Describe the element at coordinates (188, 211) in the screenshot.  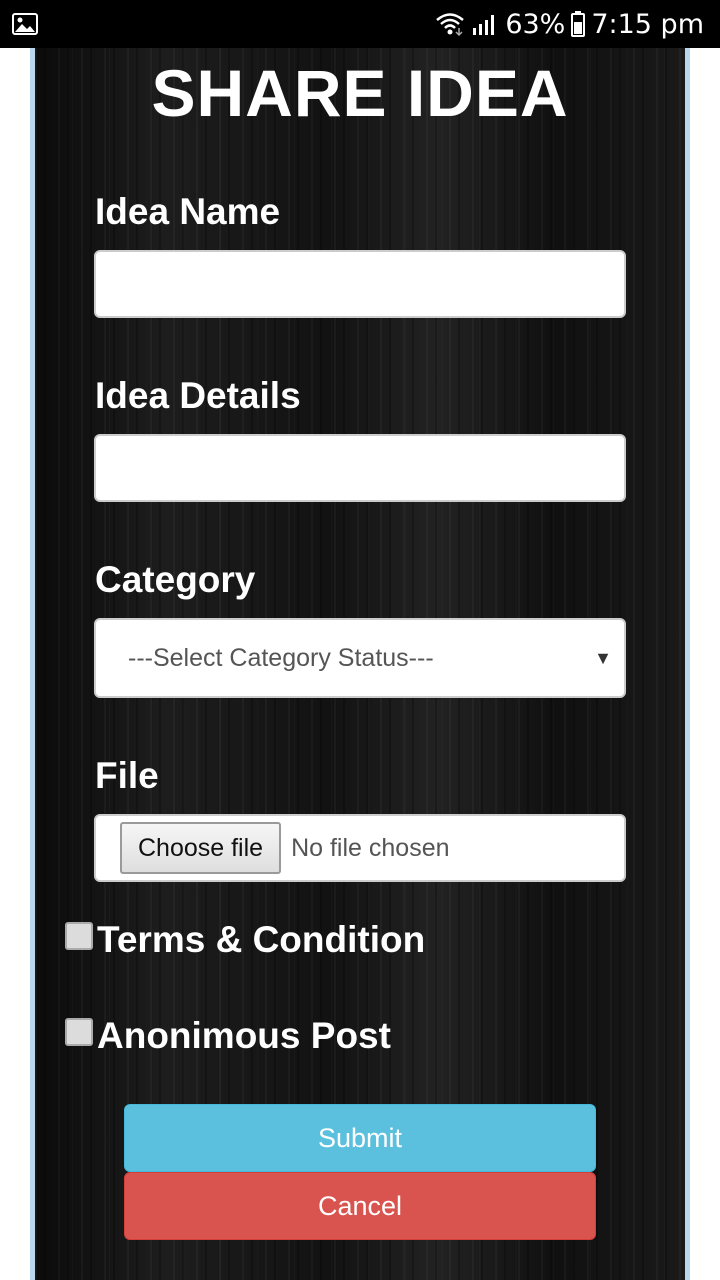
I see `idea-name-label: Idea Name` at that location.